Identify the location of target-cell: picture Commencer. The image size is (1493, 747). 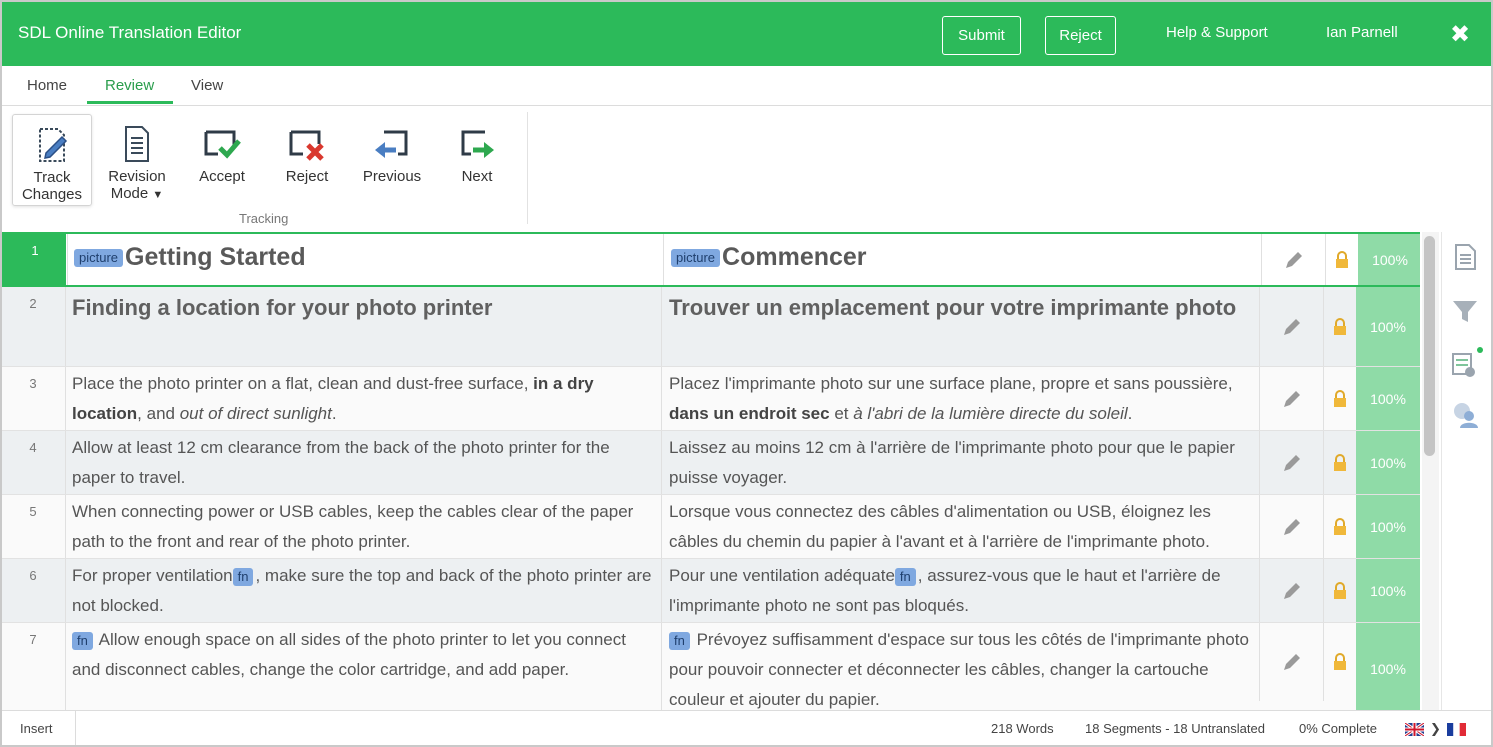
(961, 259).